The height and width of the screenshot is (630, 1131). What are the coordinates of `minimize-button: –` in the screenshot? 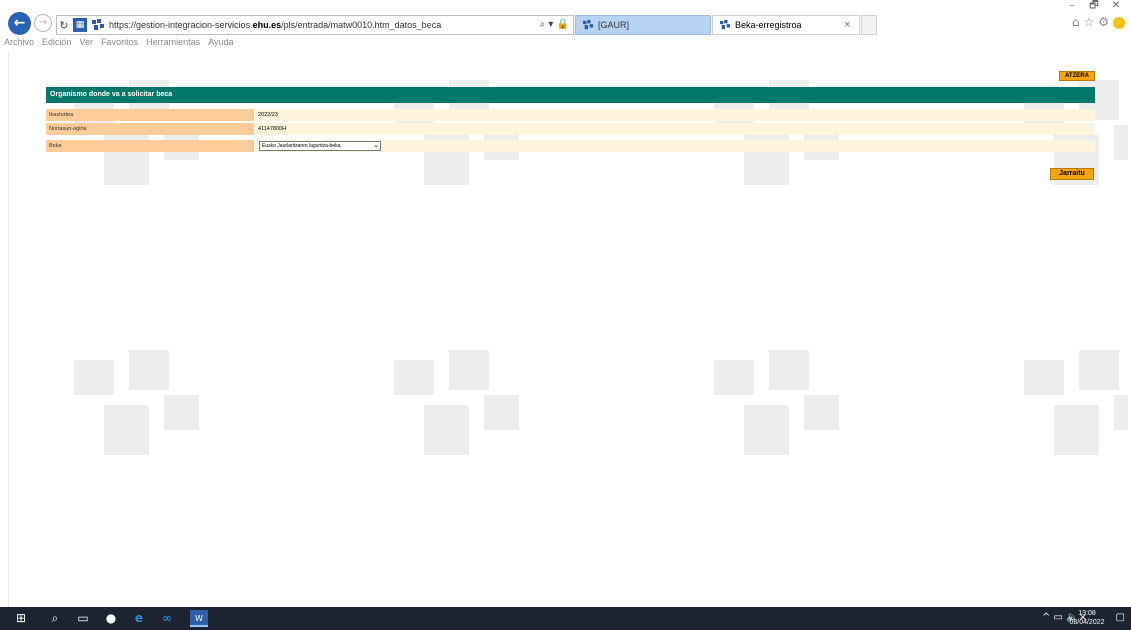 It's located at (1072, 7).